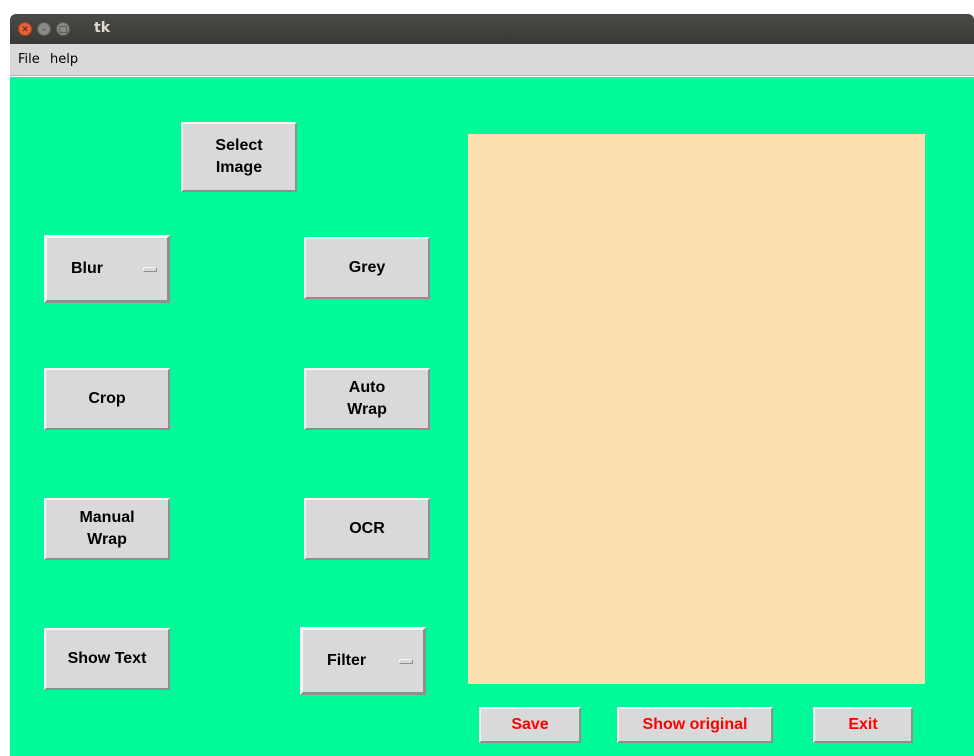  Describe the element at coordinates (239, 157) in the screenshot. I see `select-image-button: Select Image` at that location.